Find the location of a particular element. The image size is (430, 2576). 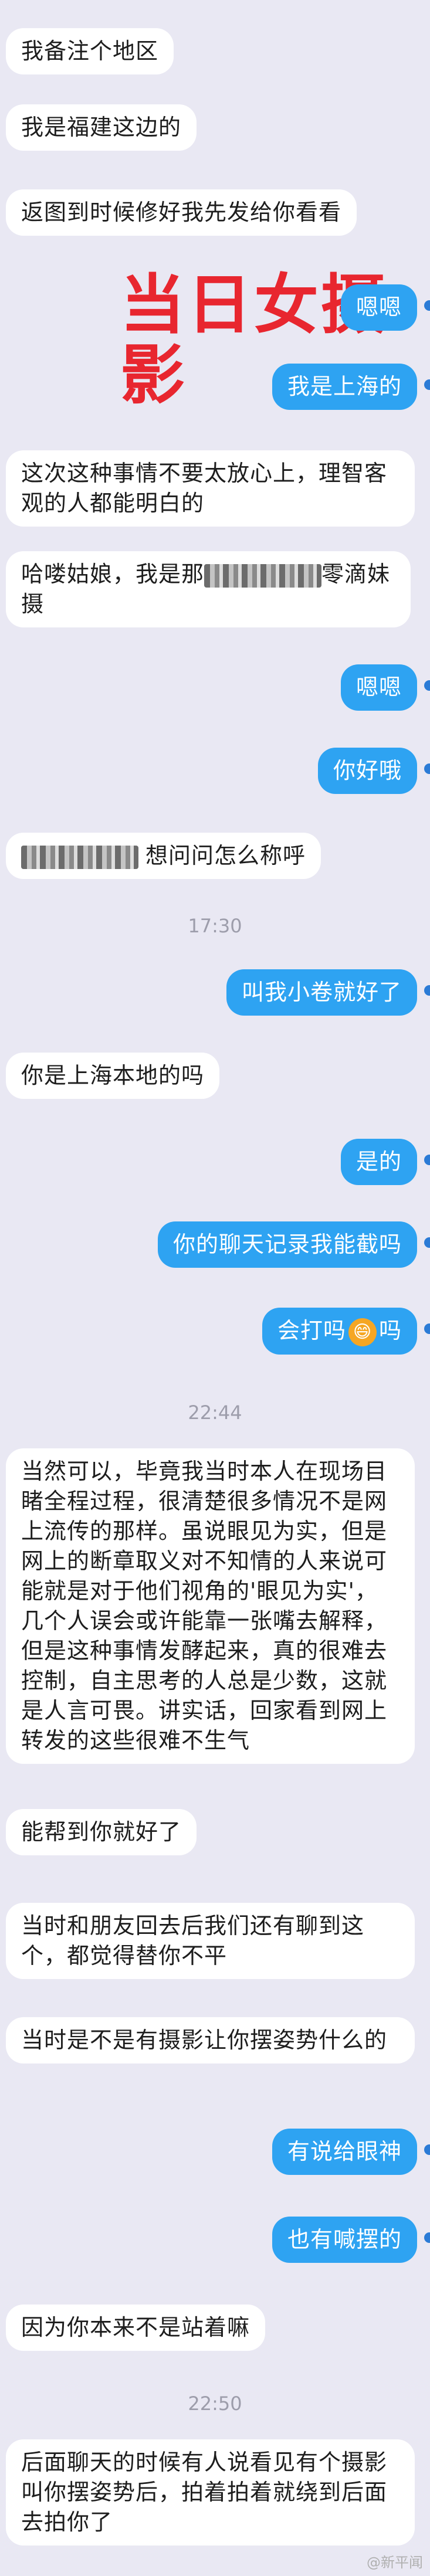

watermark: @新平闻 is located at coordinates (395, 2562).